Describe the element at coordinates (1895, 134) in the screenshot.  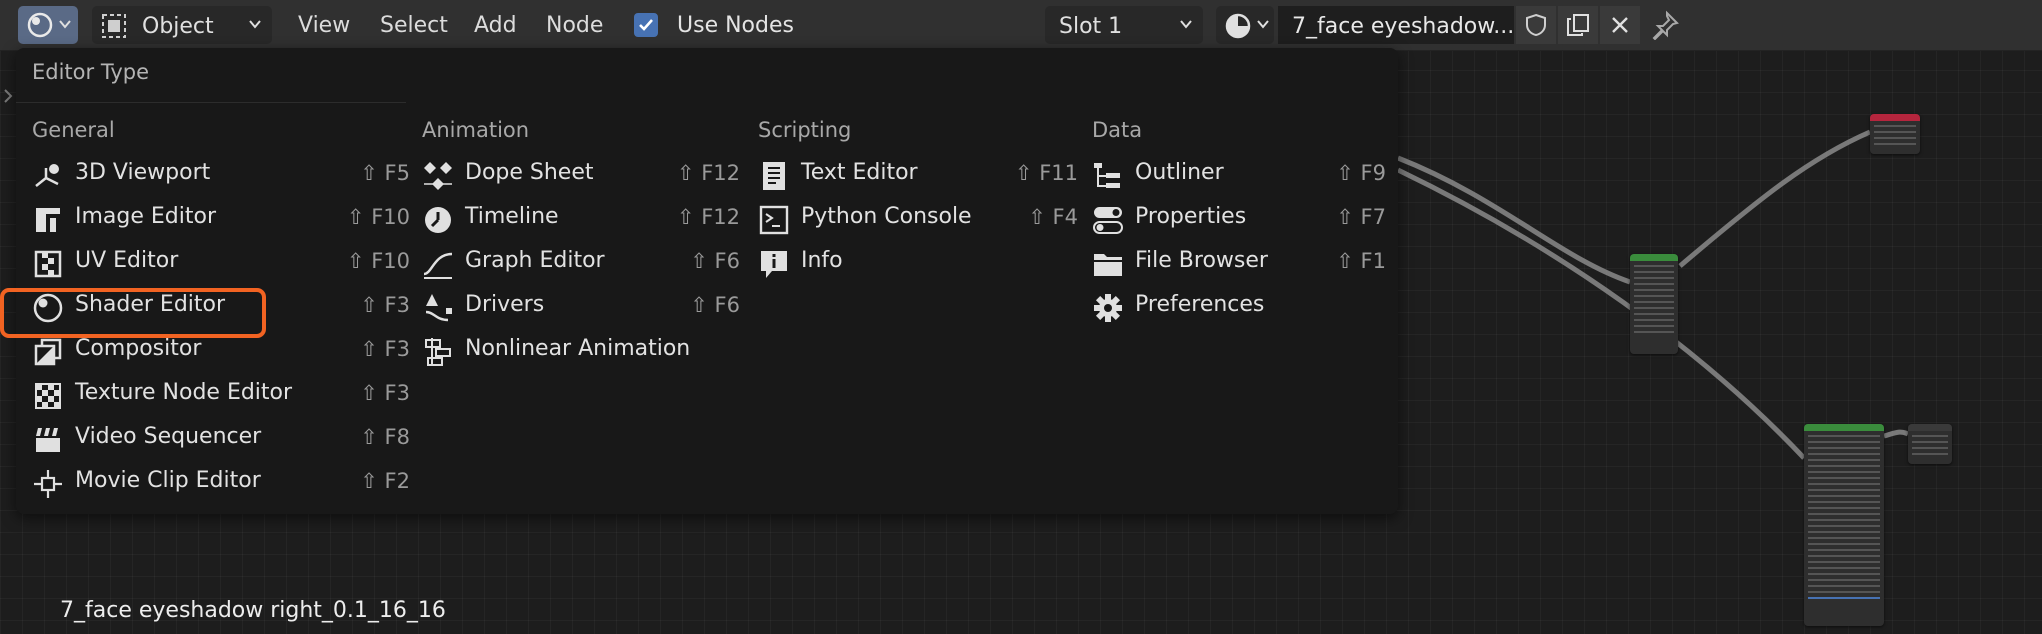
I see `material-output-node` at that location.